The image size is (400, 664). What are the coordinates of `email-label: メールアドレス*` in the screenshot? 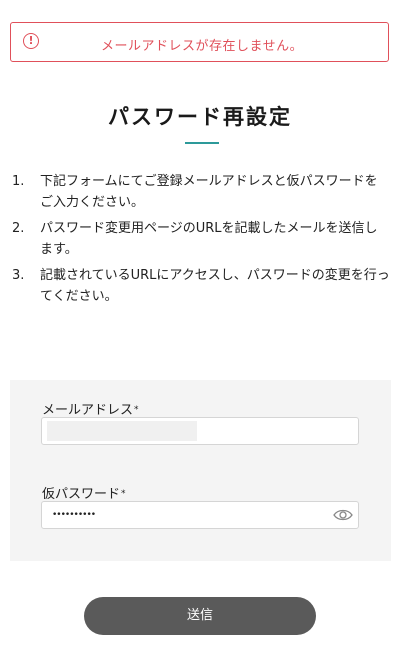 It's located at (90, 408).